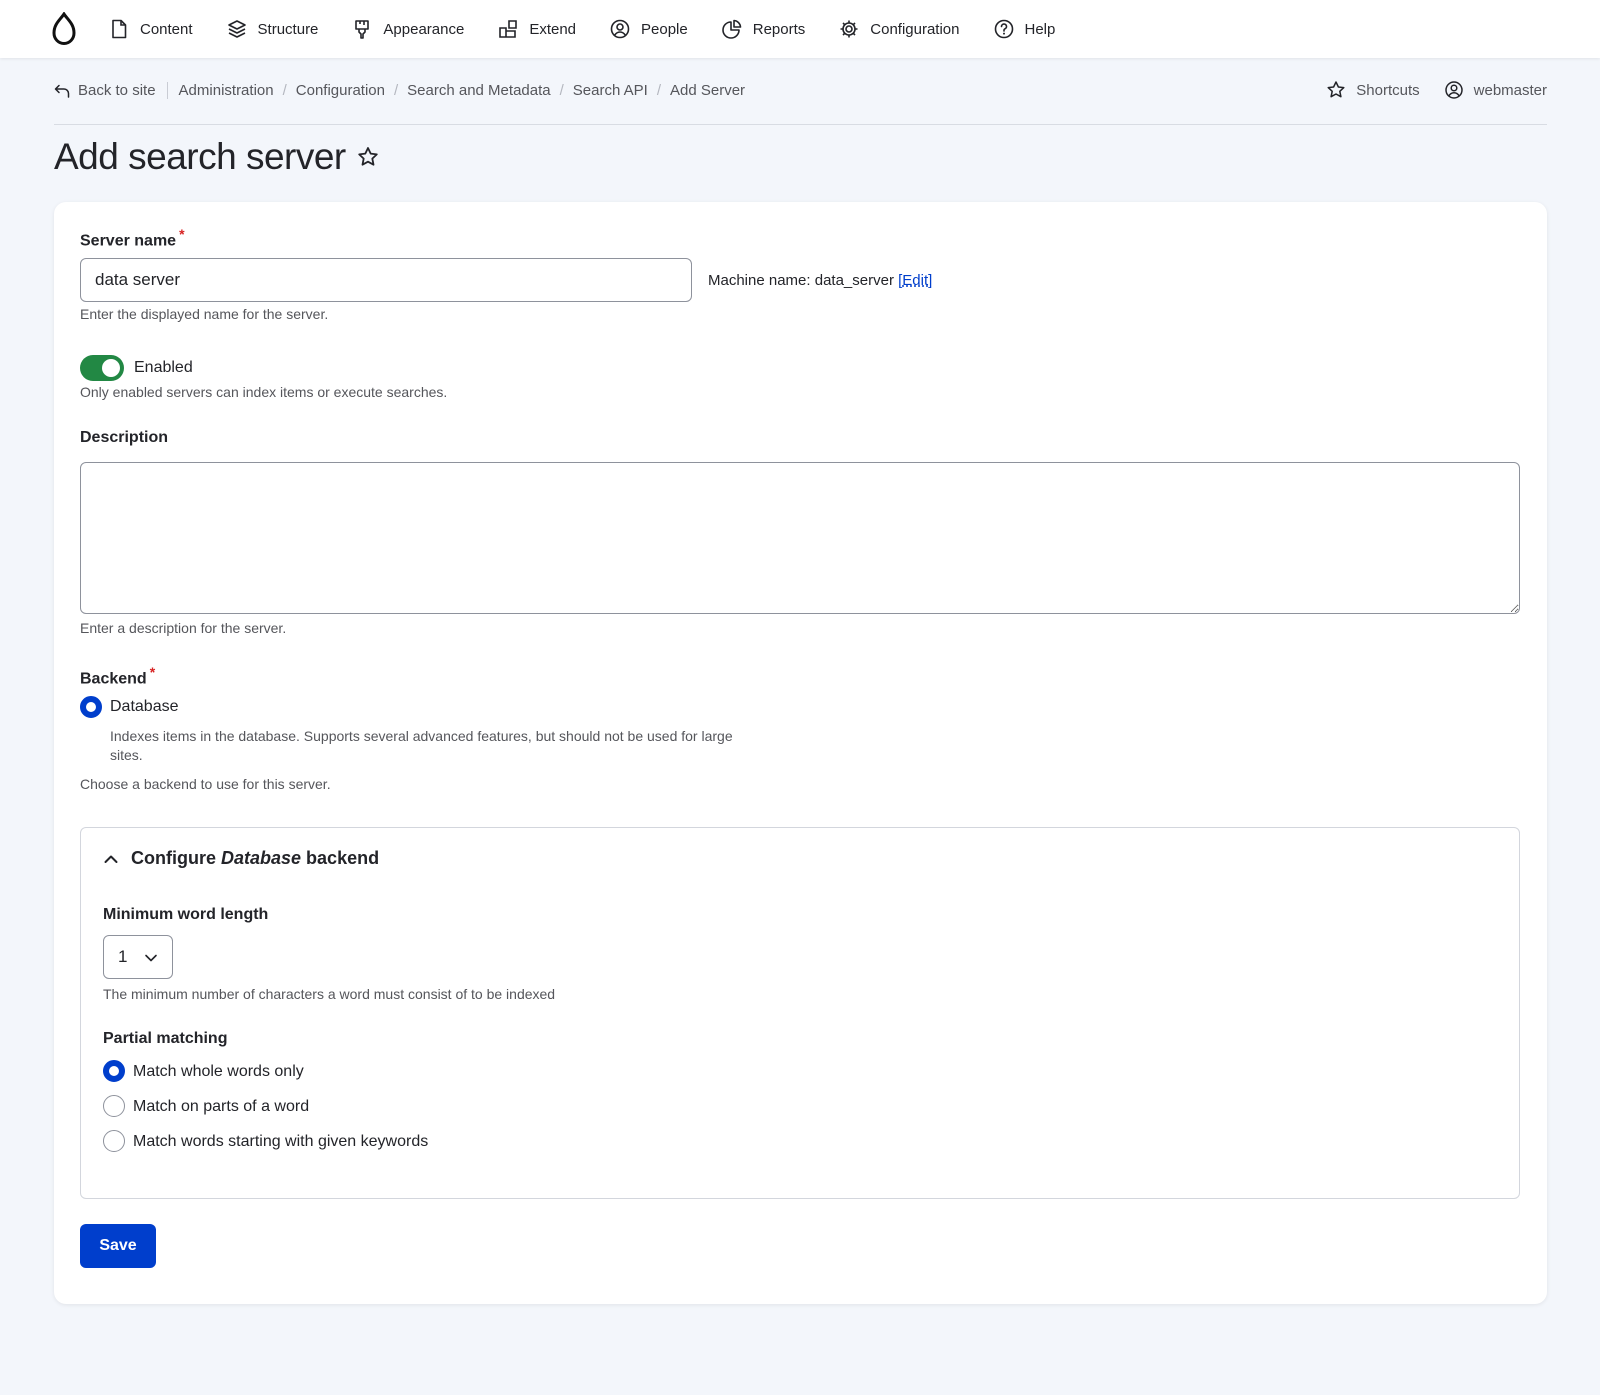  Describe the element at coordinates (340, 90) in the screenshot. I see `breadcrumb-item-configuration: Configuration` at that location.